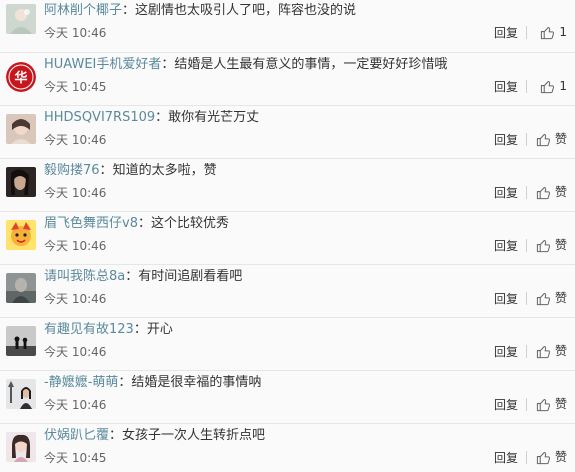  What do you see at coordinates (246, 10) in the screenshot?
I see `comment-content: 这剧情也太吸引人了吧，阵容也没的说` at bounding box center [246, 10].